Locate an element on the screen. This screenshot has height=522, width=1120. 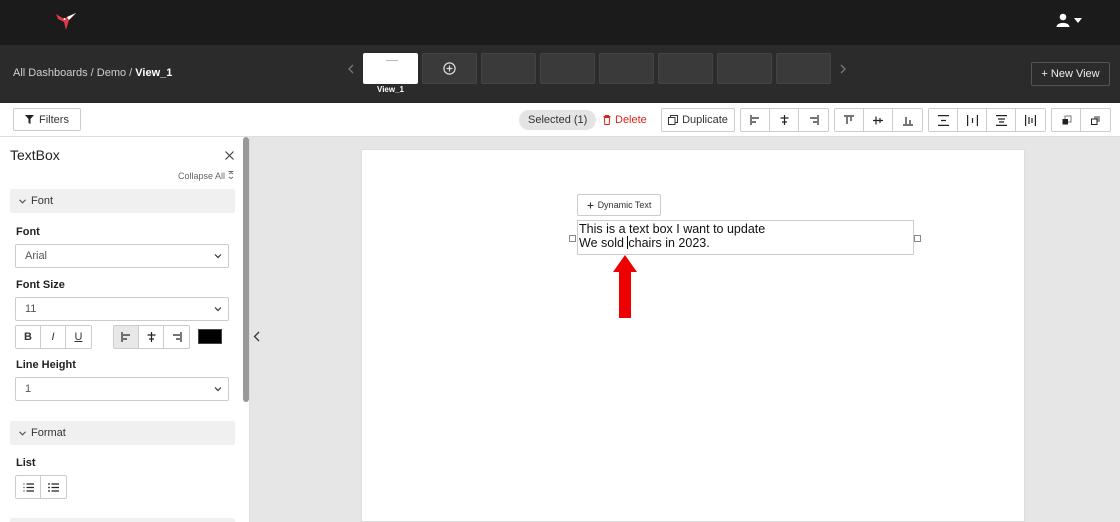
font-section-header: Font is located at coordinates (122, 201).